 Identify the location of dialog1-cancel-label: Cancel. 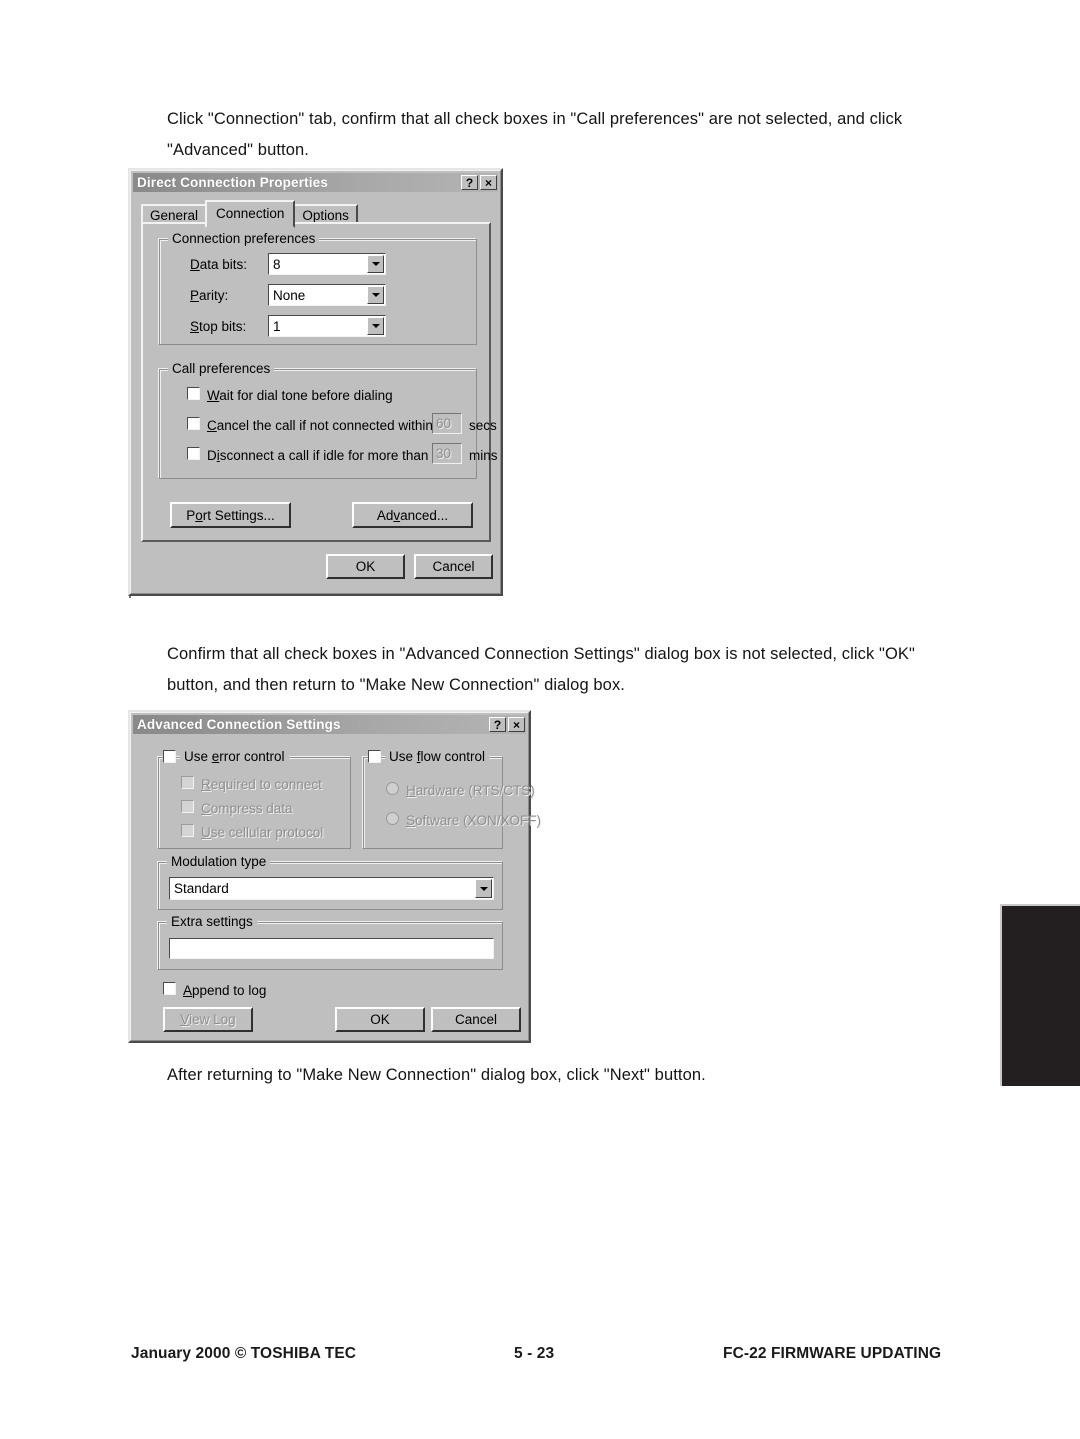
(453, 566).